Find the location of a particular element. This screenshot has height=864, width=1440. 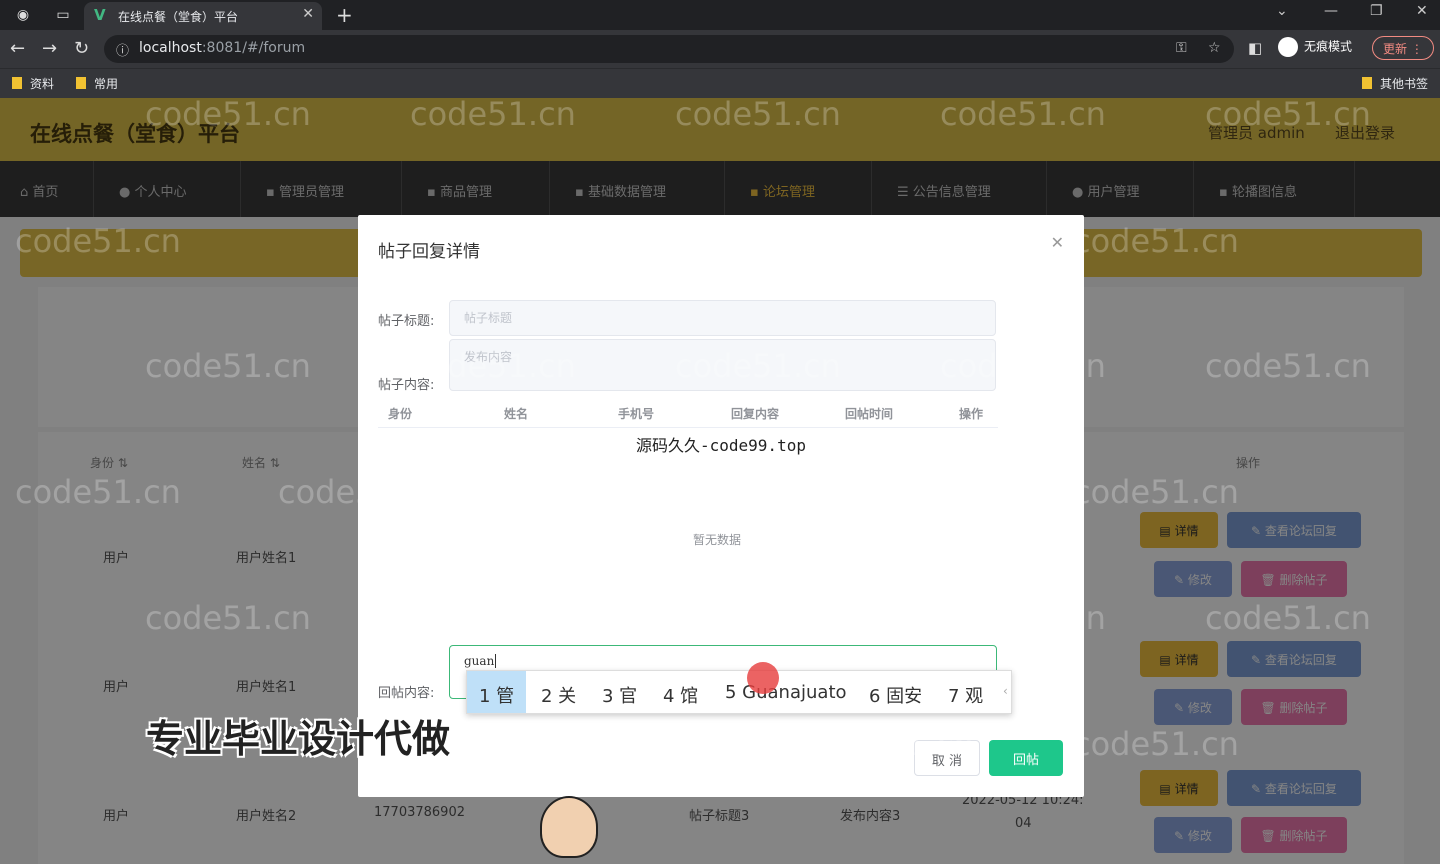

caption-text: 源码久久-code99.top is located at coordinates (721, 445).